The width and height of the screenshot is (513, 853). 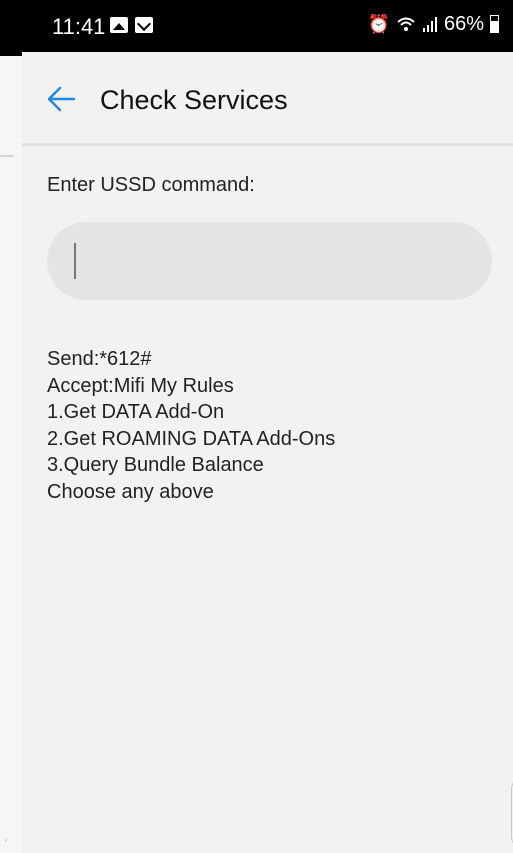 I want to click on ussd-label: Enter USSD command:, so click(x=151, y=185).